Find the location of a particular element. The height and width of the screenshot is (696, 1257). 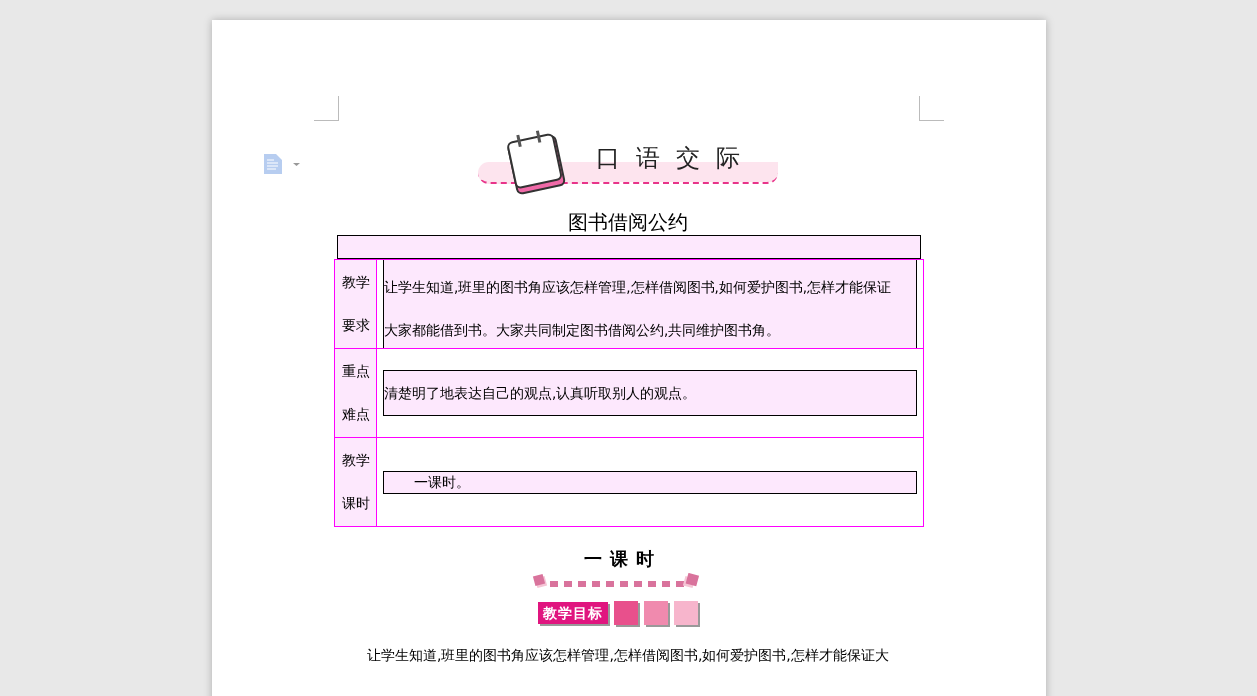

paragraph: 让学生知道,班里的图书角应该怎样管理,怎样借阅图书,如何爱护图书,怎样才能保证大 is located at coordinates (628, 655).